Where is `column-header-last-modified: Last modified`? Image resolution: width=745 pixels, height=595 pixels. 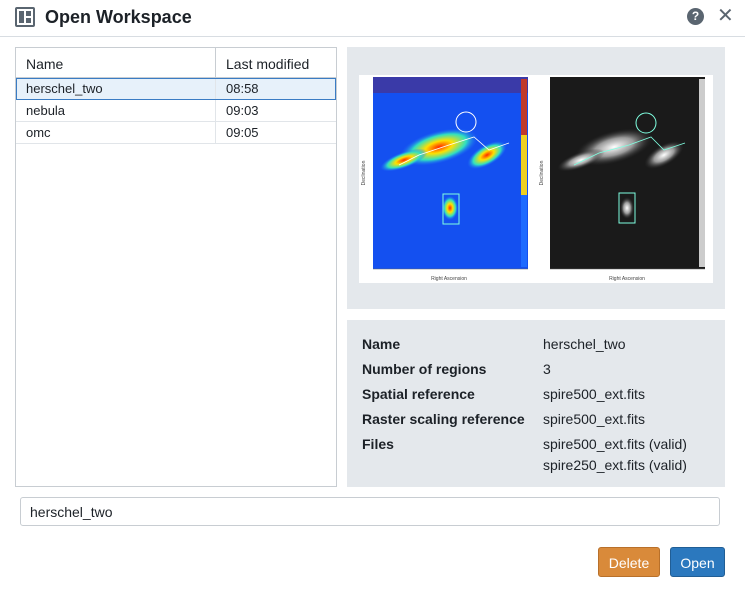 column-header-last-modified: Last modified is located at coordinates (276, 62).